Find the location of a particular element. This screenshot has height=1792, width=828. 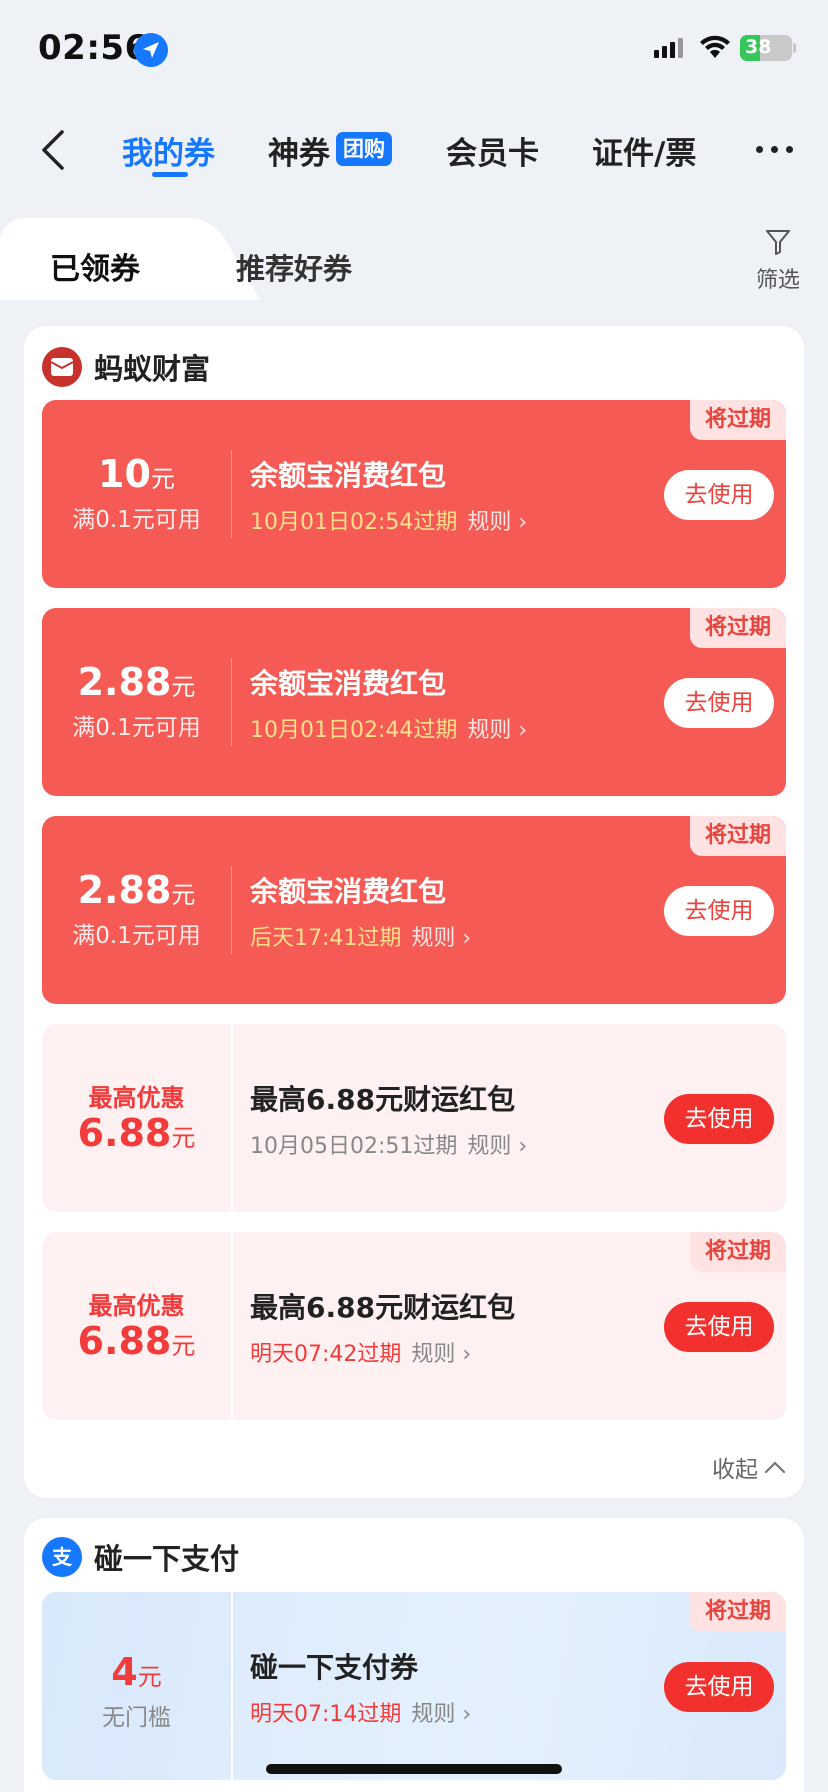

ant-fortune-logo-icon is located at coordinates (62, 367).